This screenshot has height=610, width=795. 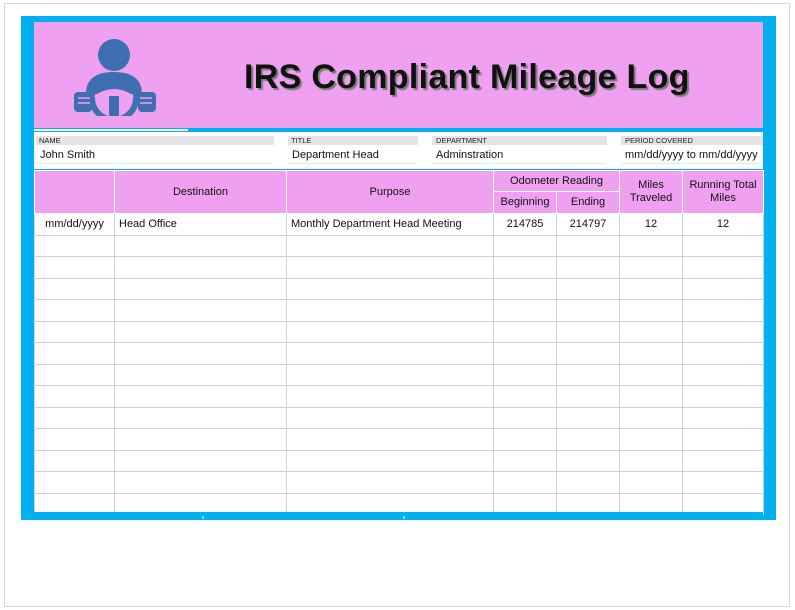 What do you see at coordinates (519, 155) in the screenshot?
I see `department-field: Adminstration` at bounding box center [519, 155].